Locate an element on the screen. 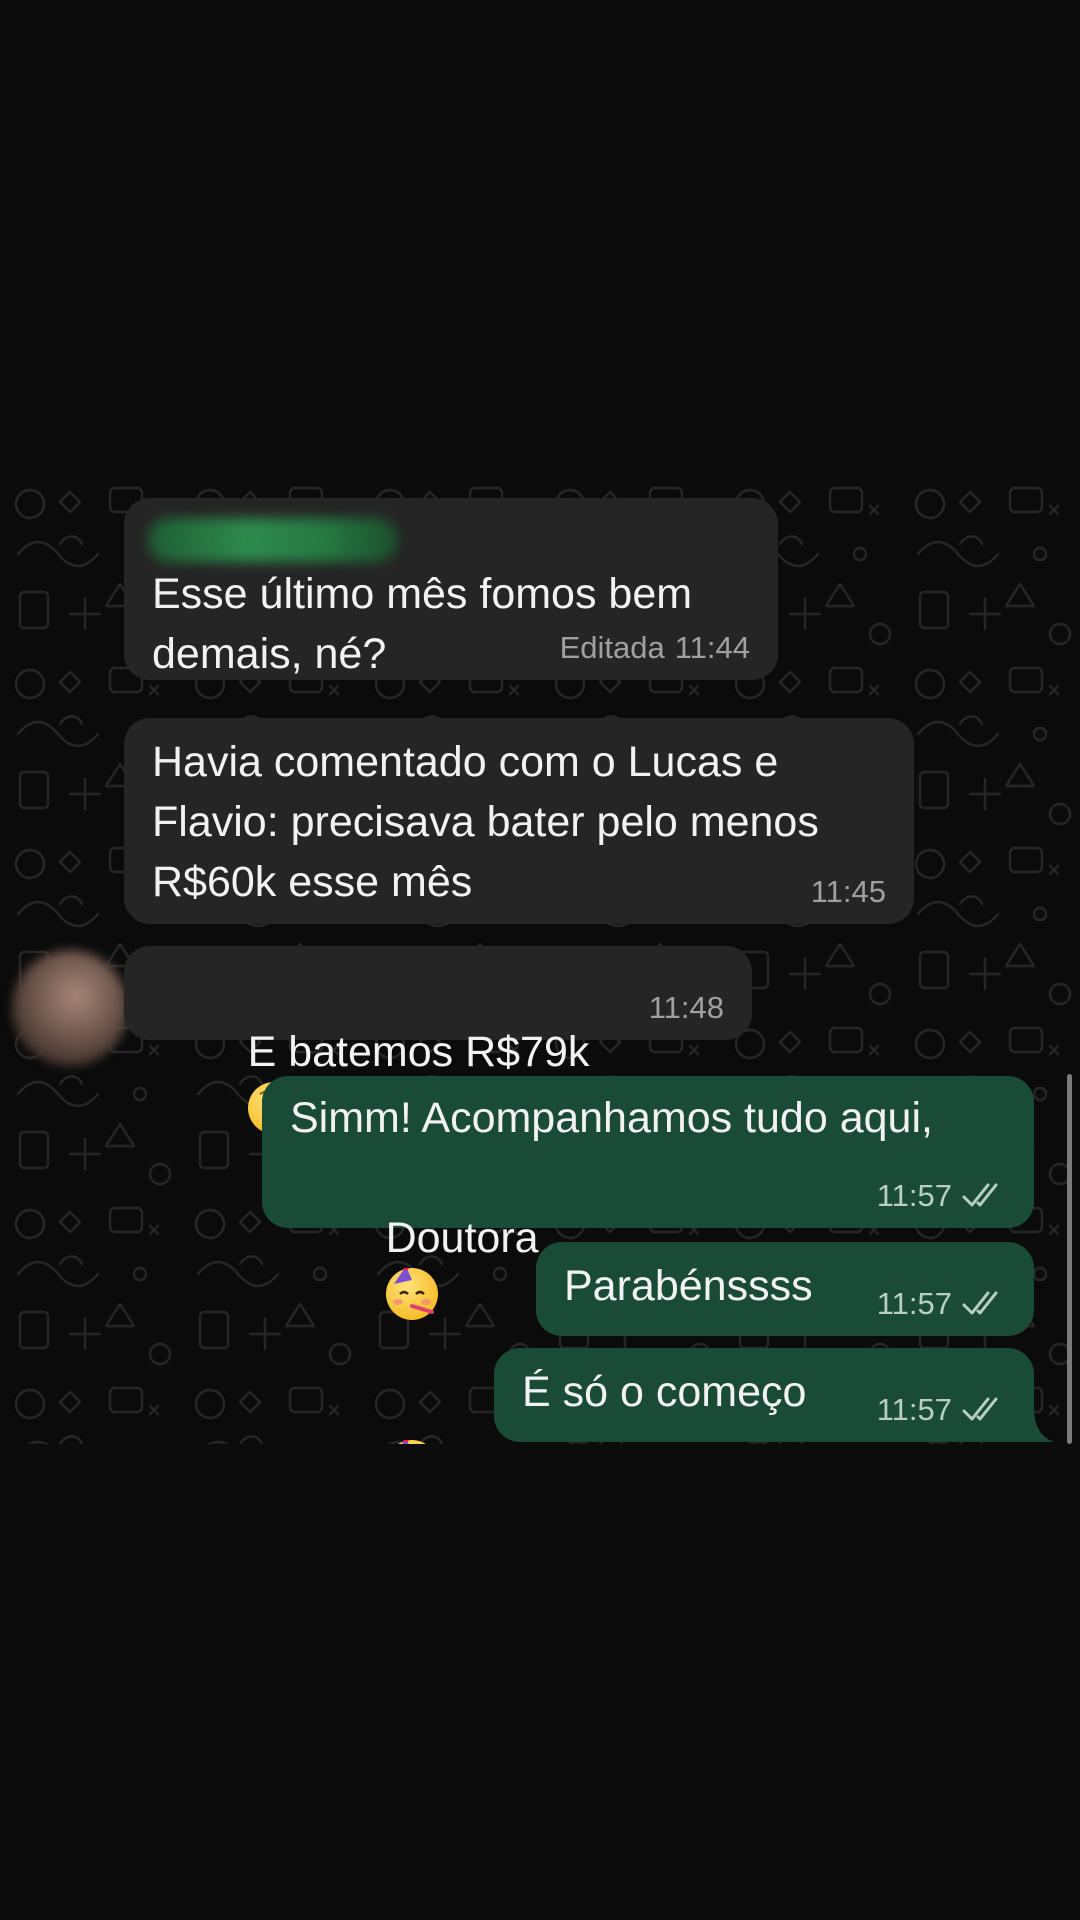 Image resolution: width=1080 pixels, height=1920 pixels. bubble-tail is located at coordinates (1040, 1427).